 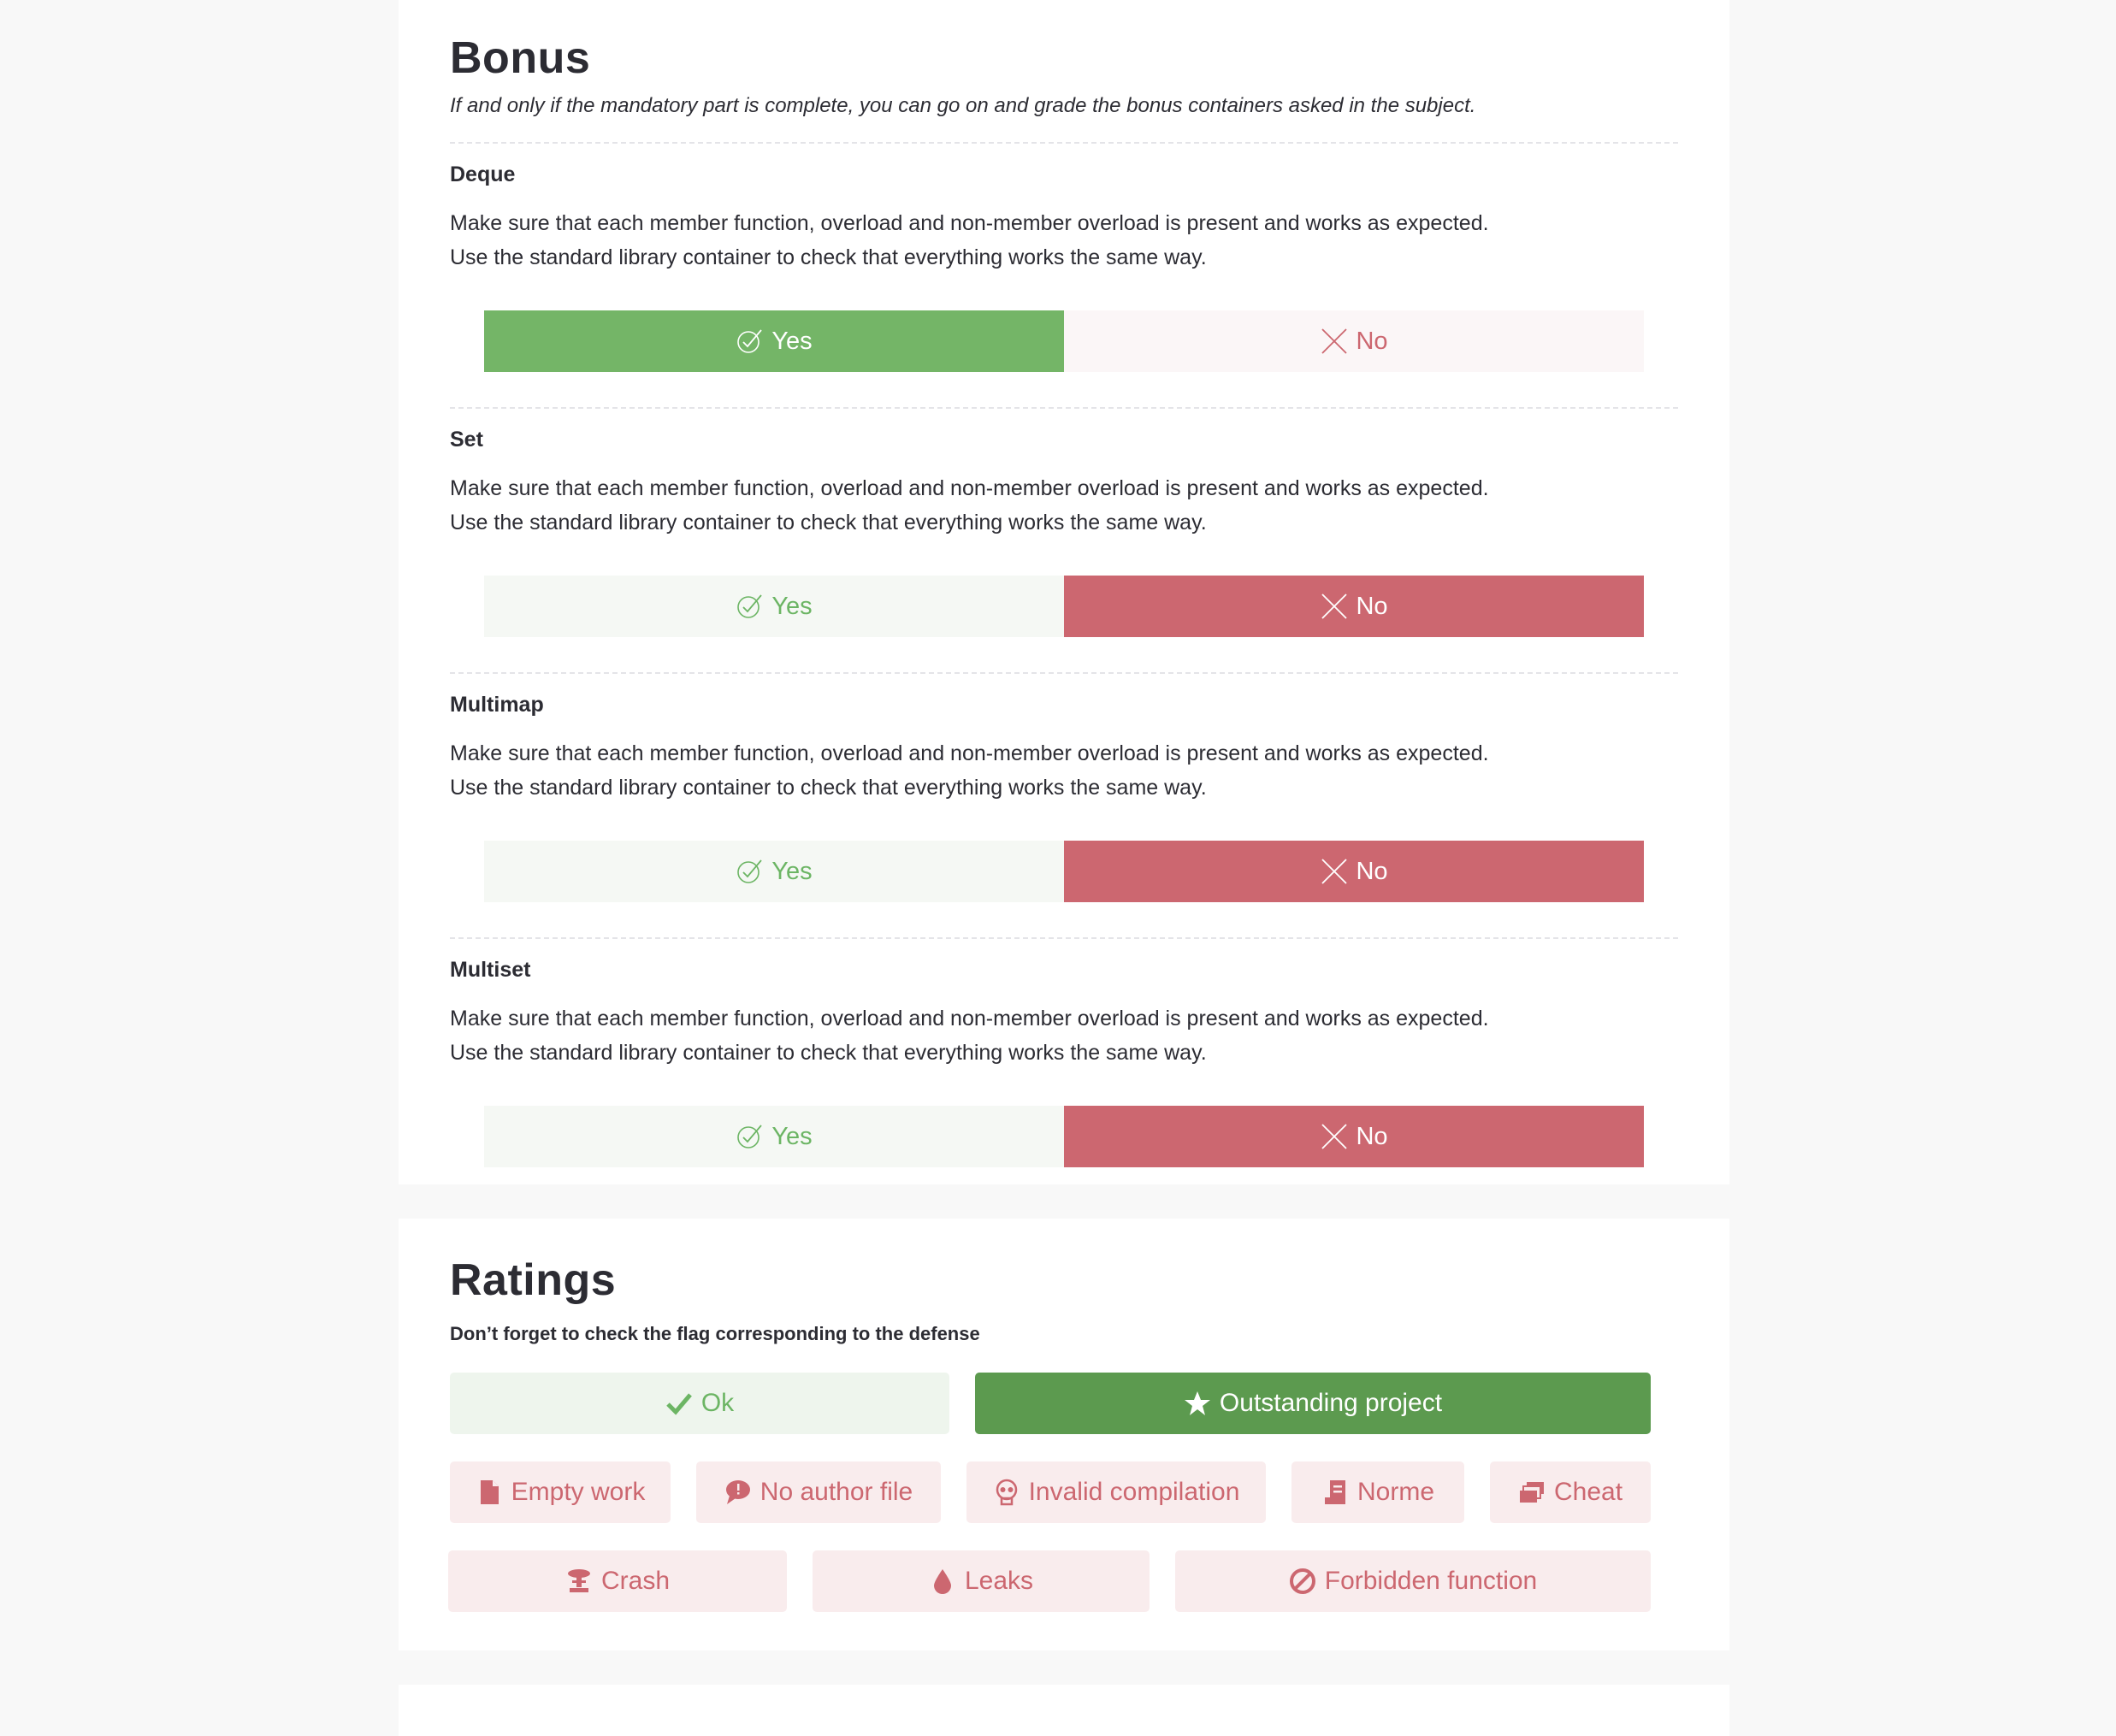 What do you see at coordinates (533, 1280) in the screenshot?
I see `ratings-title: Ratings` at bounding box center [533, 1280].